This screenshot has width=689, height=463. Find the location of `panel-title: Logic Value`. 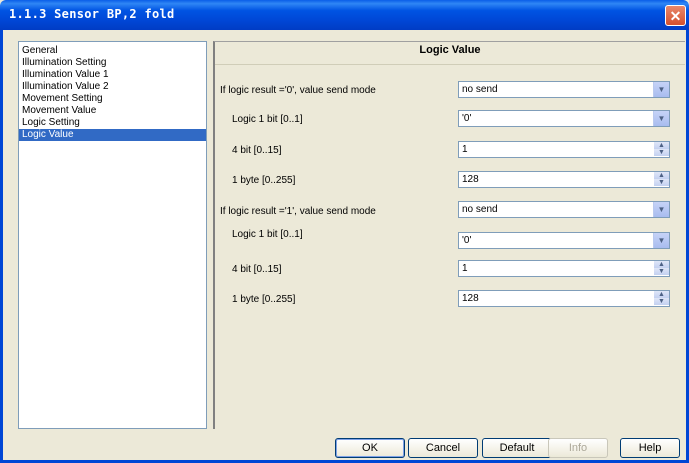

panel-title: Logic Value is located at coordinates (450, 53).